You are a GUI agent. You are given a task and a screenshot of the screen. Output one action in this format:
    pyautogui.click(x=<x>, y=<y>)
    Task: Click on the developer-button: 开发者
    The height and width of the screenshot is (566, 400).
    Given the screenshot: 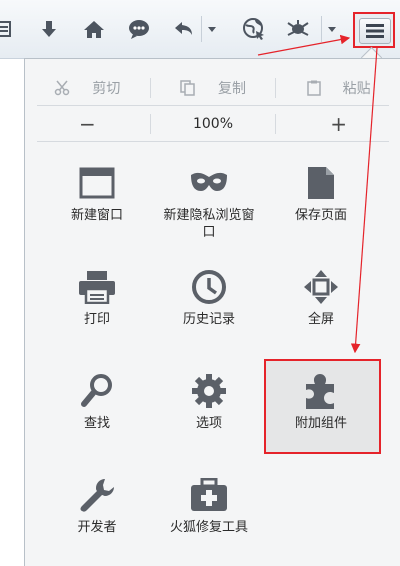 What is the action you would take?
    pyautogui.click(x=97, y=505)
    